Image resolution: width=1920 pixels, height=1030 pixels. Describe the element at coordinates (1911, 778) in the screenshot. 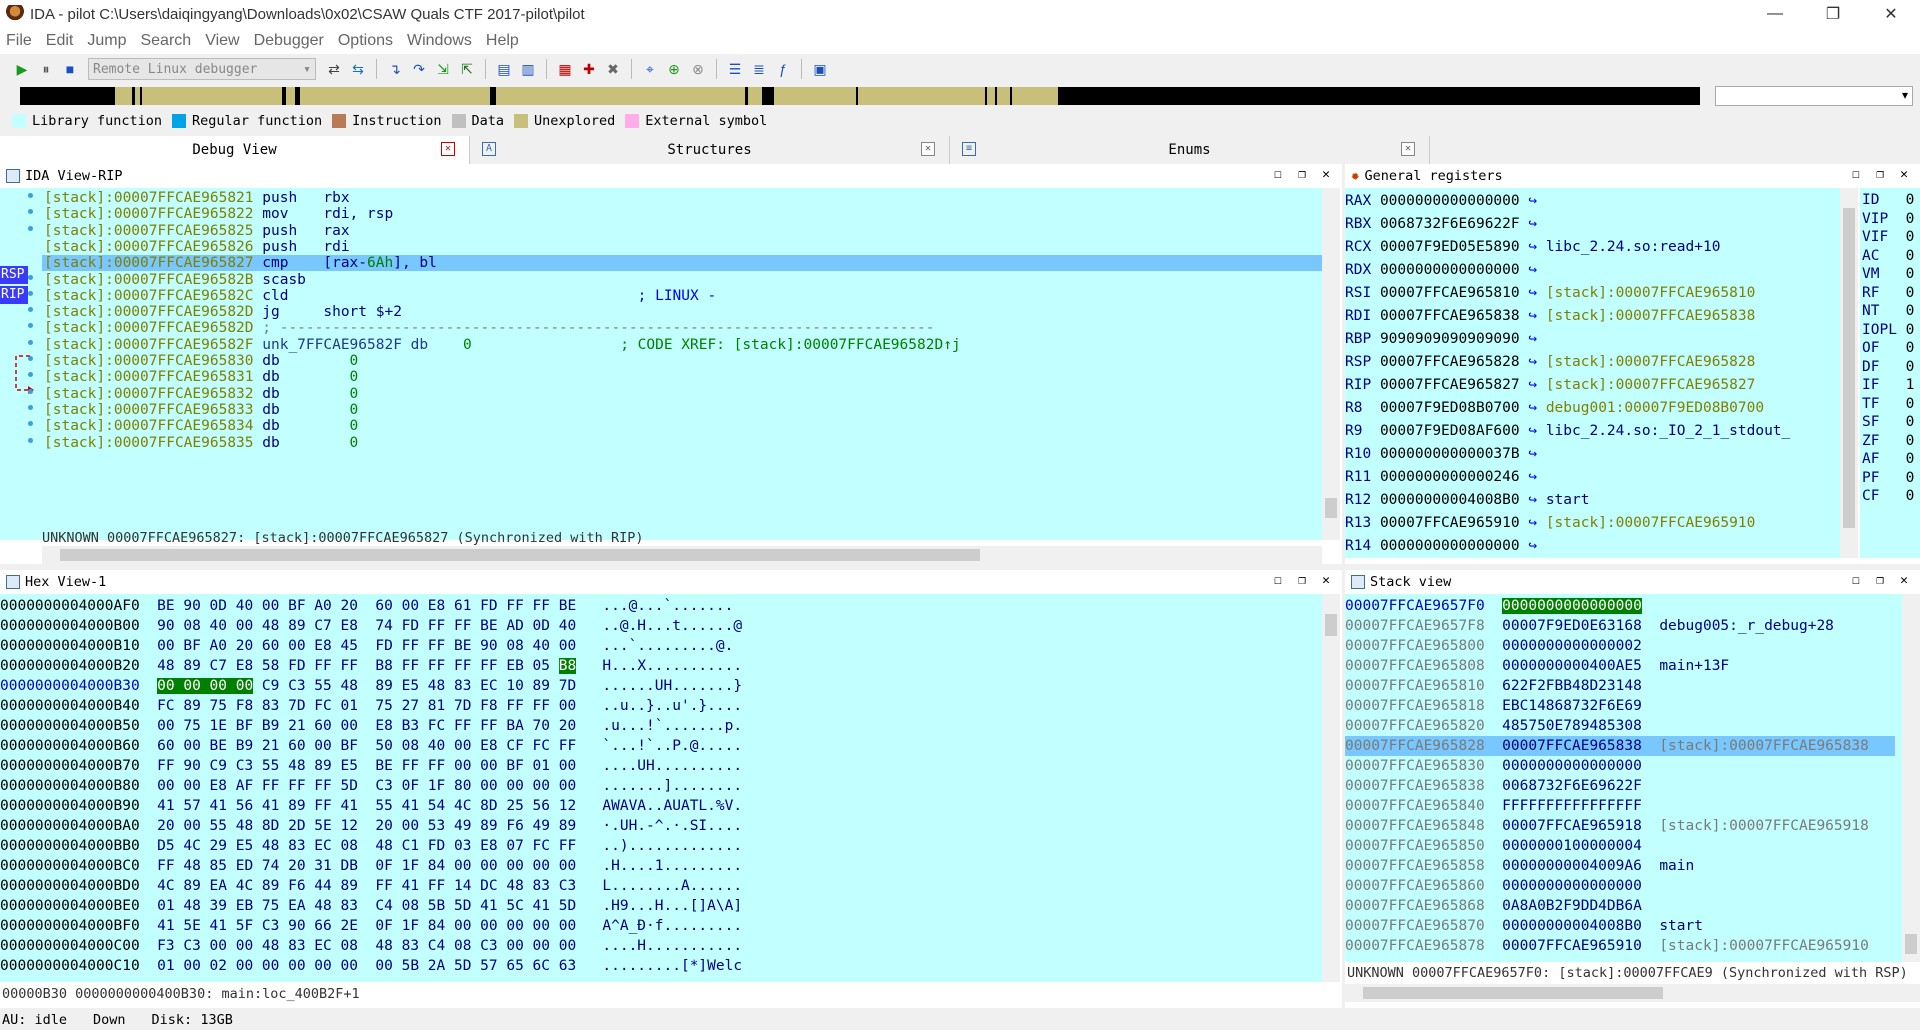

I see `stack-view-vscroll` at that location.